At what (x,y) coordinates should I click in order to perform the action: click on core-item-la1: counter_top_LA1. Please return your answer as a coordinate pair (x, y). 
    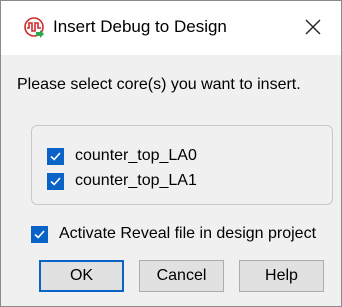
    Looking at the image, I should click on (122, 181).